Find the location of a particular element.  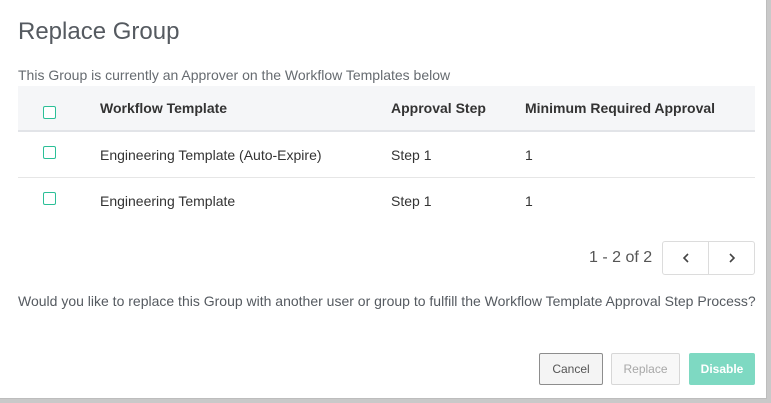

next-page-button is located at coordinates (731, 258).